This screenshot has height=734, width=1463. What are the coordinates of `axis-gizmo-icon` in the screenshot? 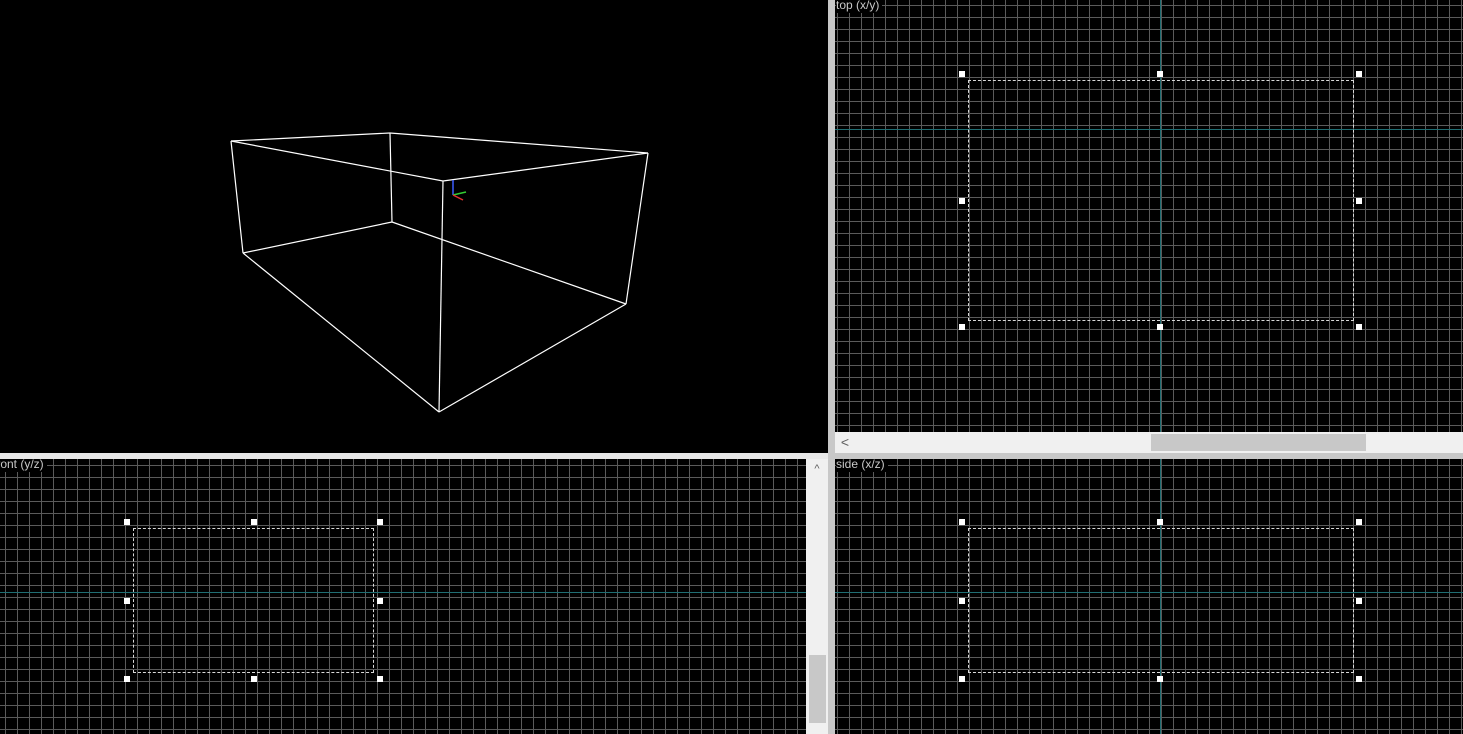 It's located at (459, 190).